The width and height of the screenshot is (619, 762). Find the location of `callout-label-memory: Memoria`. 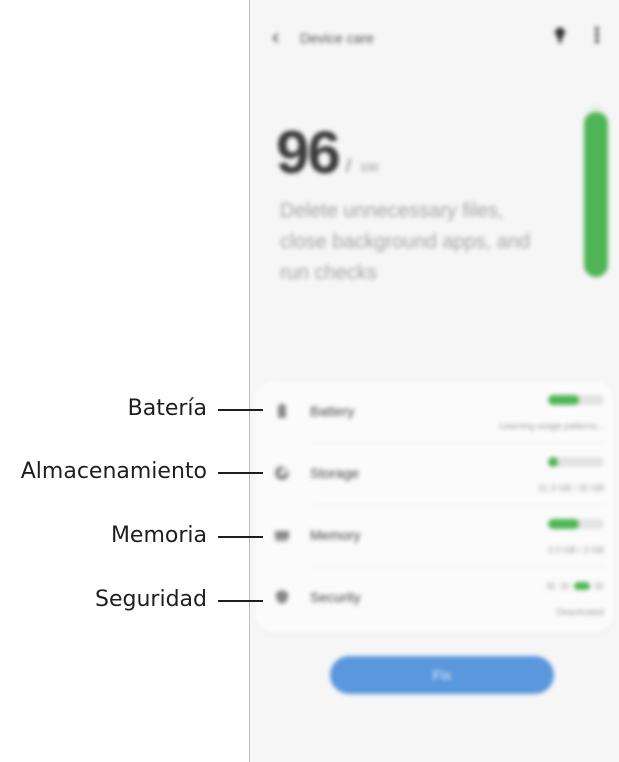

callout-label-memory: Memoria is located at coordinates (158, 535).